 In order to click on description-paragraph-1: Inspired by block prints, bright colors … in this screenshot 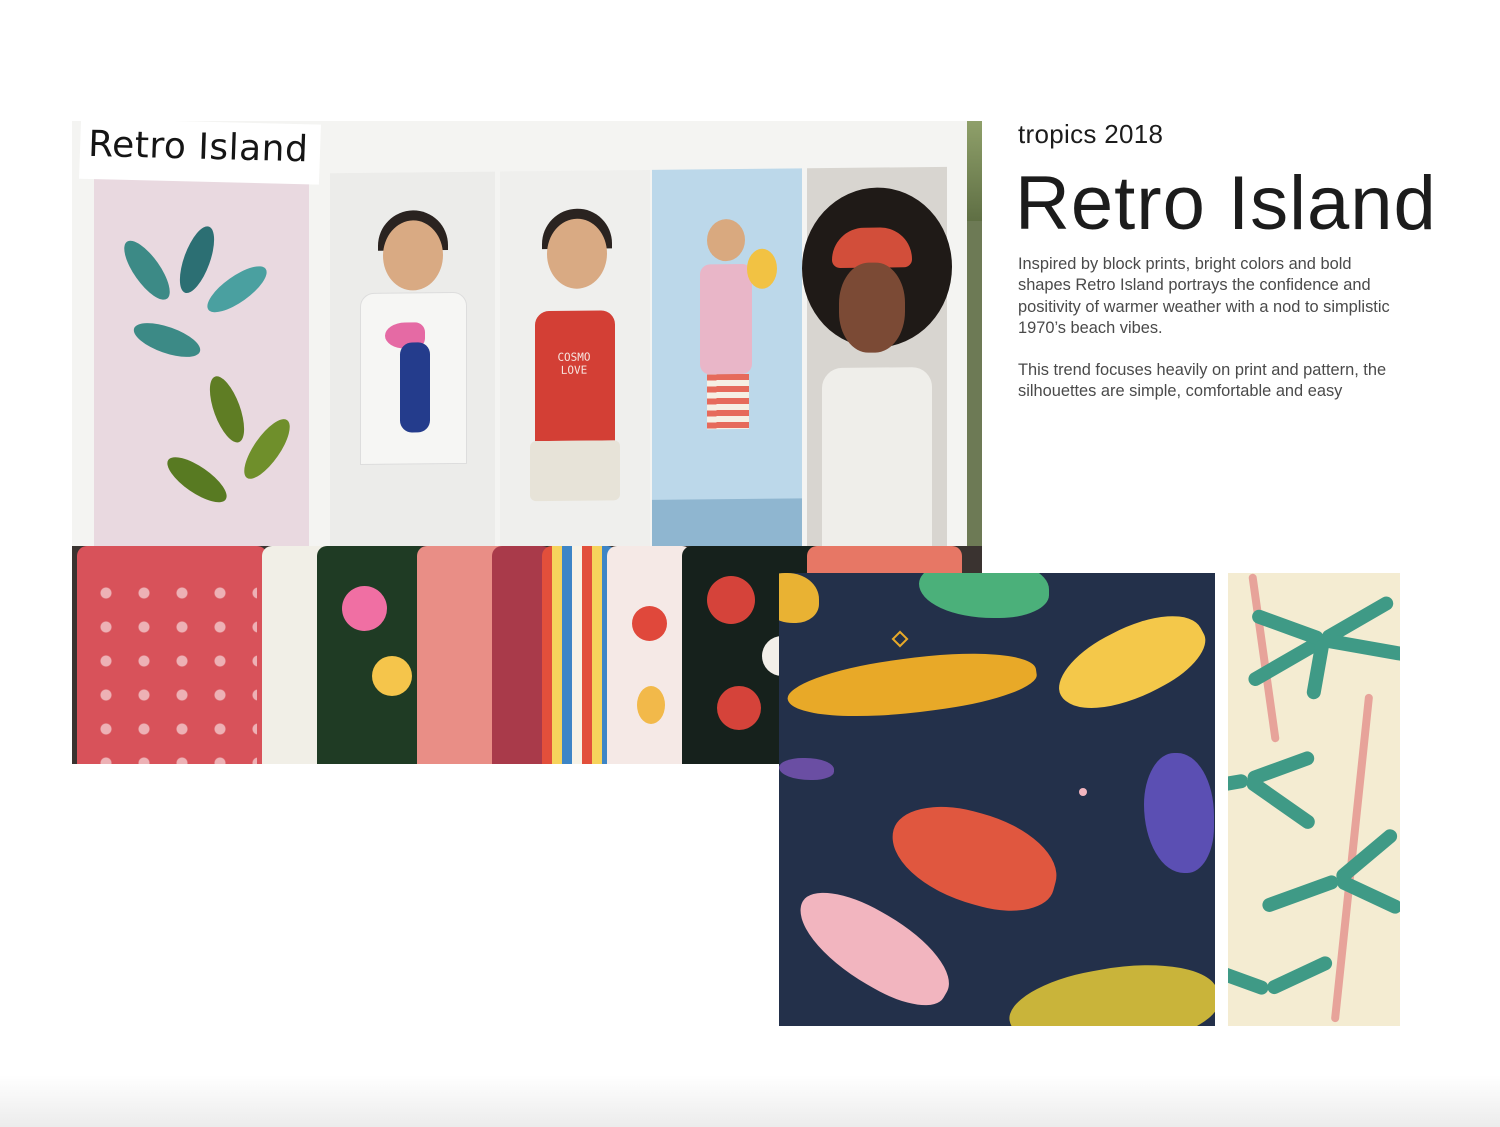, I will do `click(1204, 296)`.